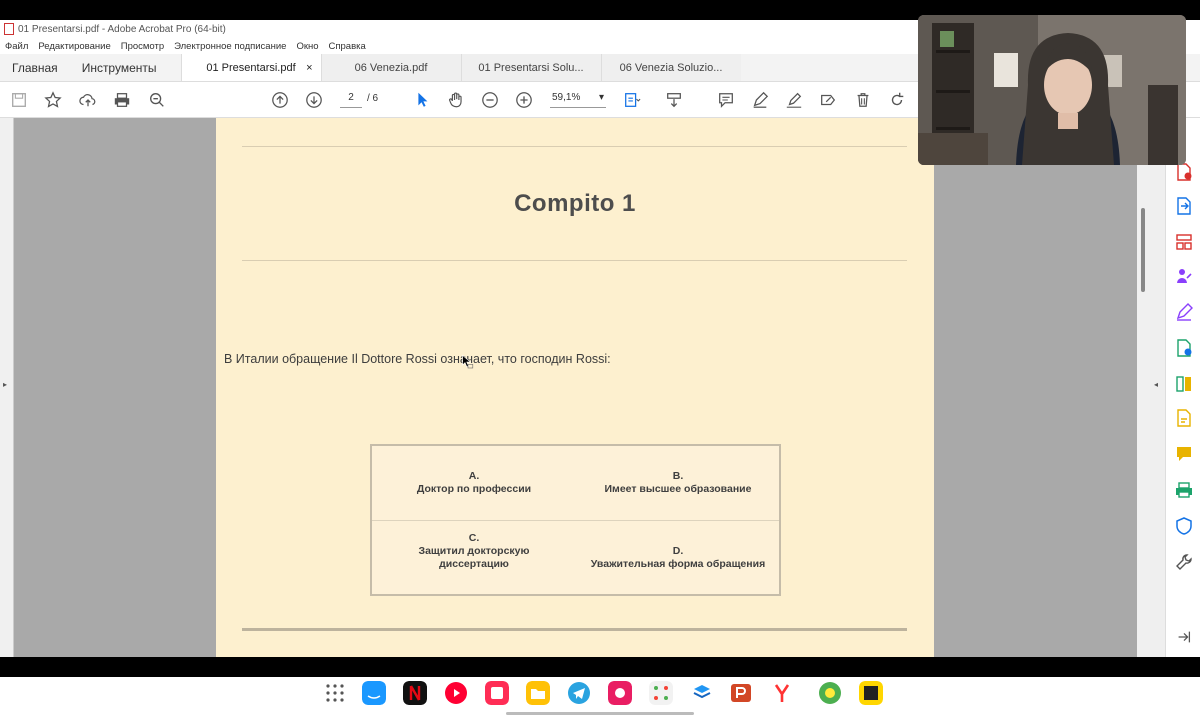  I want to click on close-tab-icon: ×, so click(309, 68).